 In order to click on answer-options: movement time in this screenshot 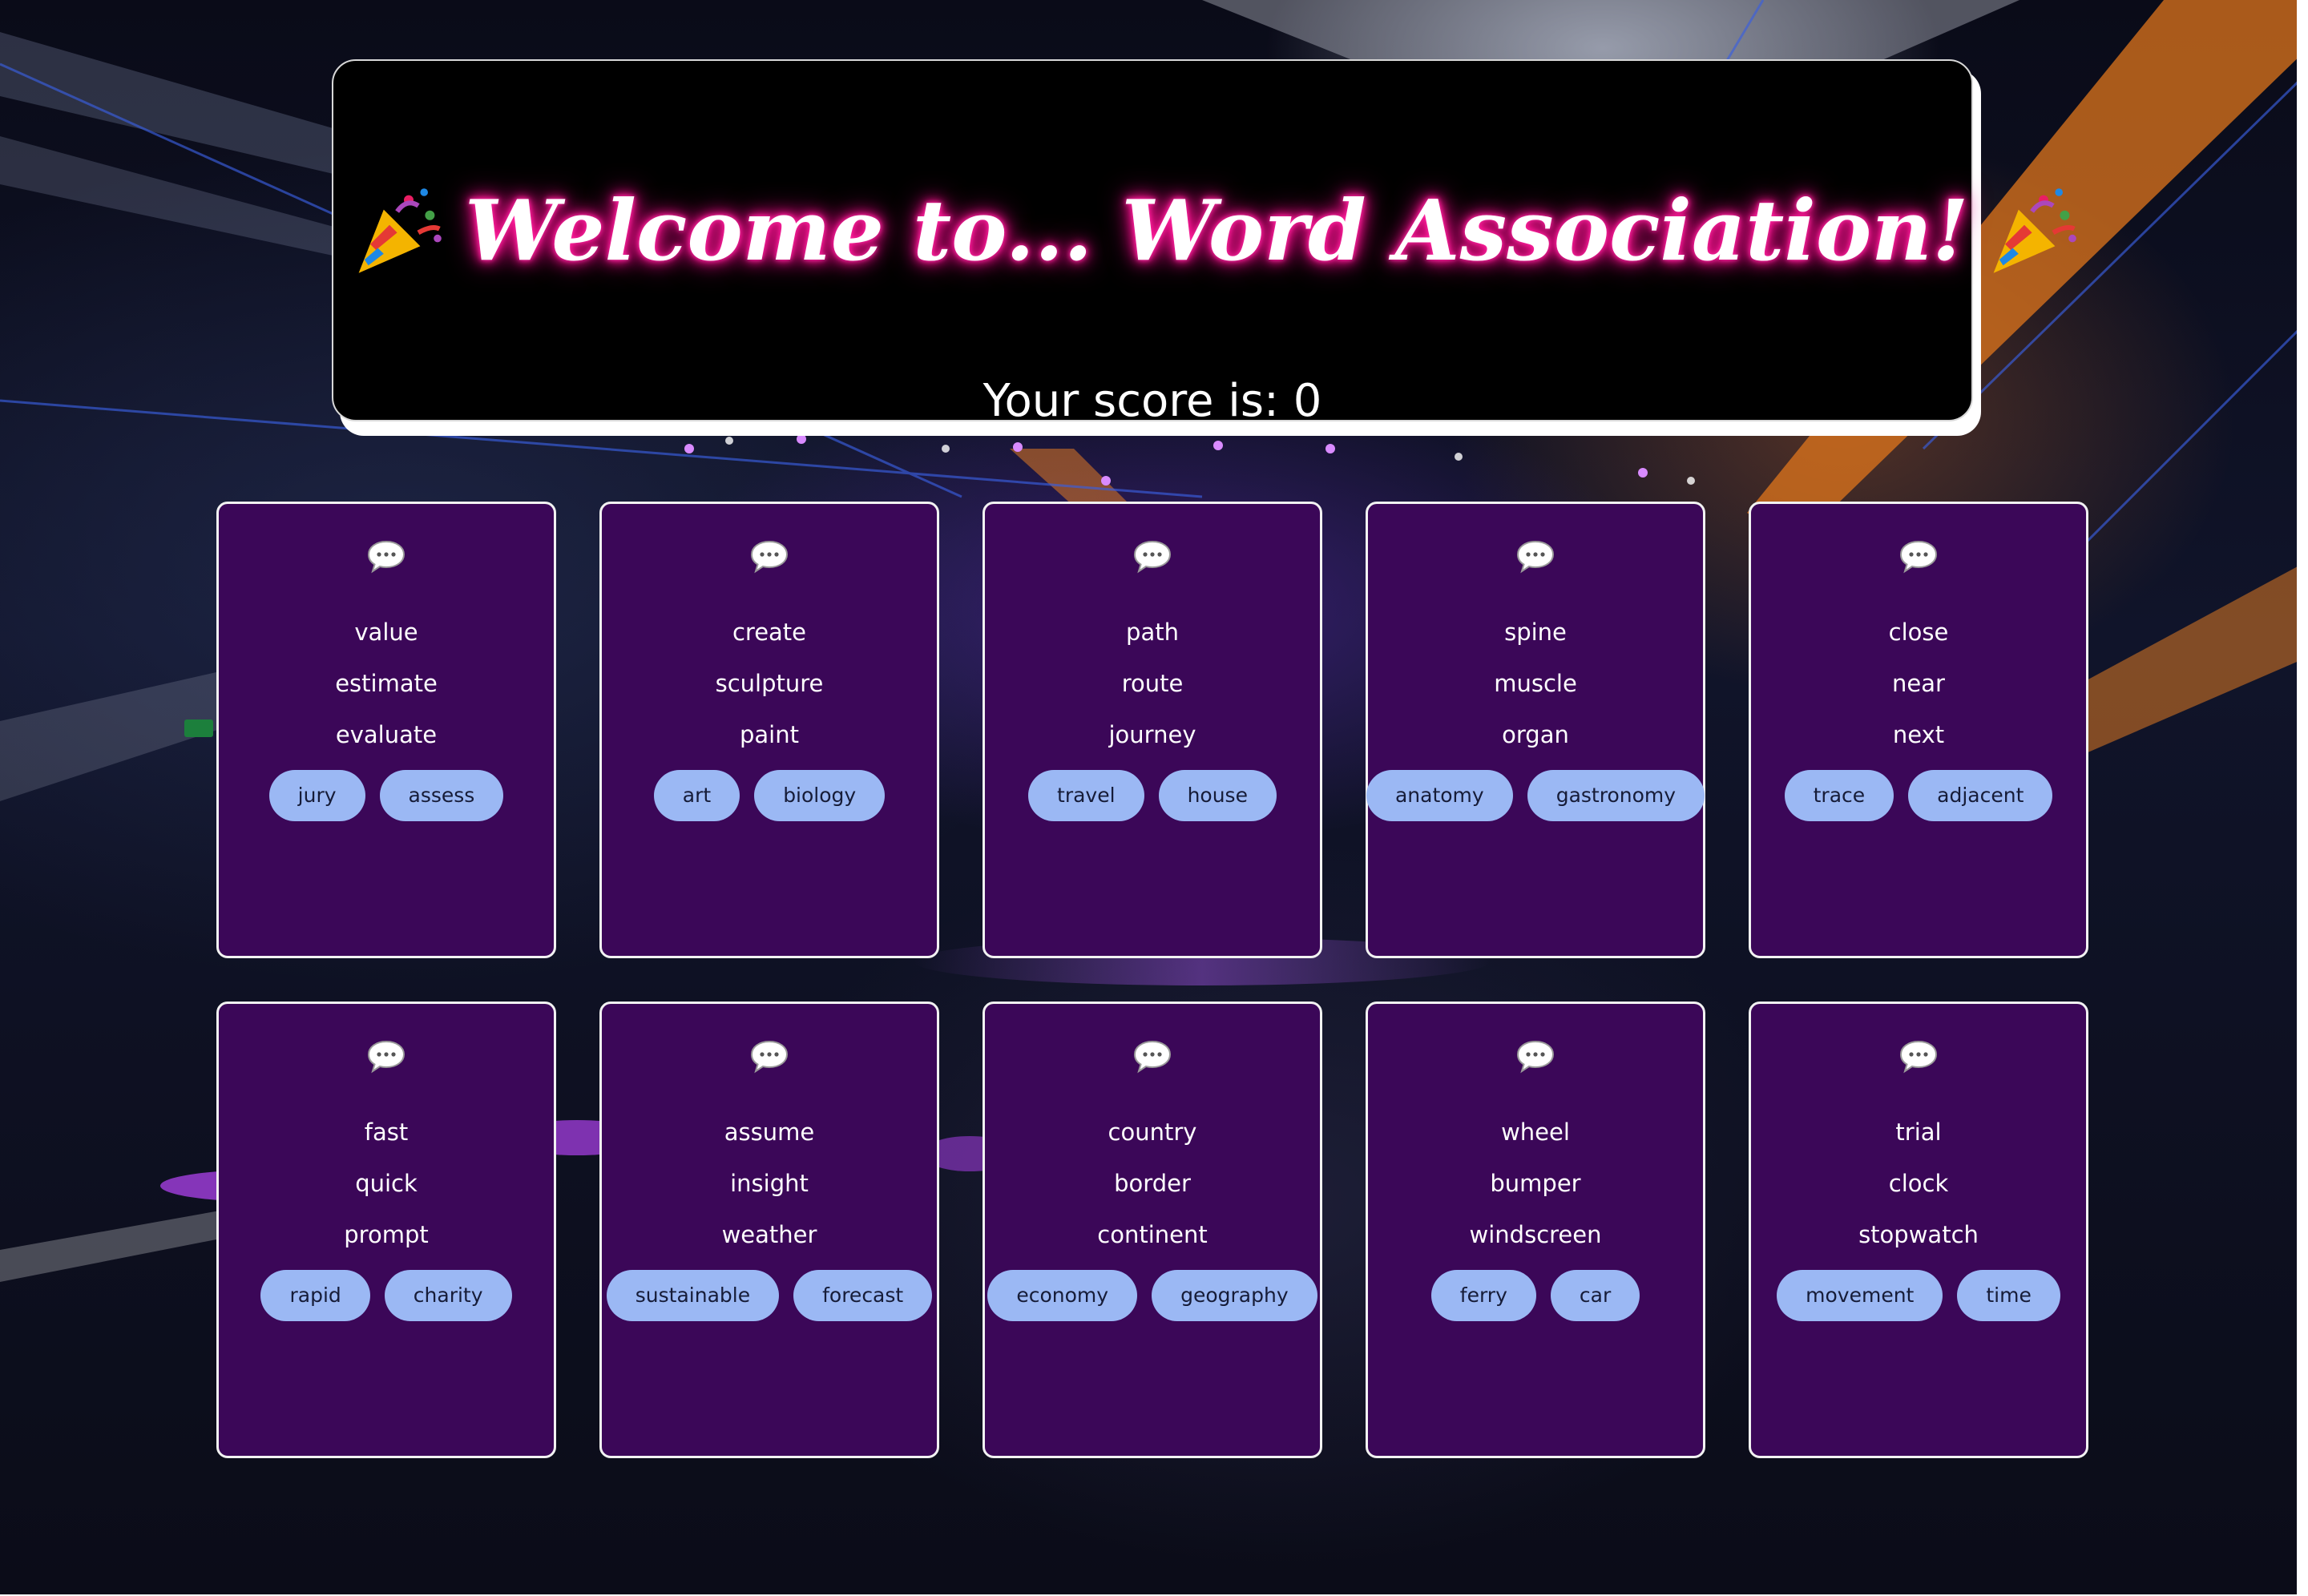, I will do `click(1918, 1295)`.